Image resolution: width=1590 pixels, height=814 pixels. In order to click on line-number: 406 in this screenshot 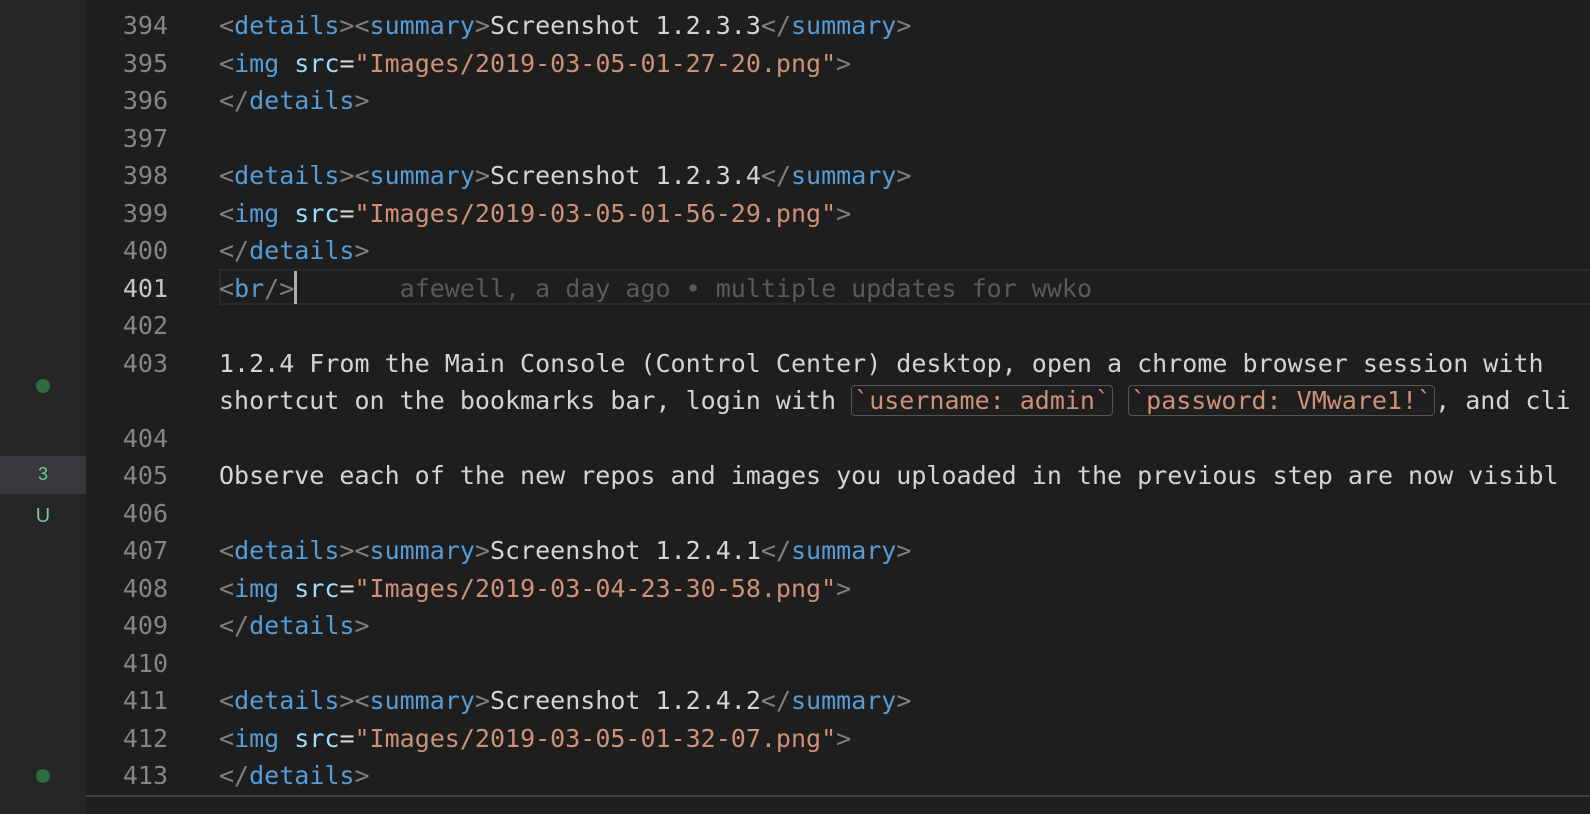, I will do `click(145, 513)`.